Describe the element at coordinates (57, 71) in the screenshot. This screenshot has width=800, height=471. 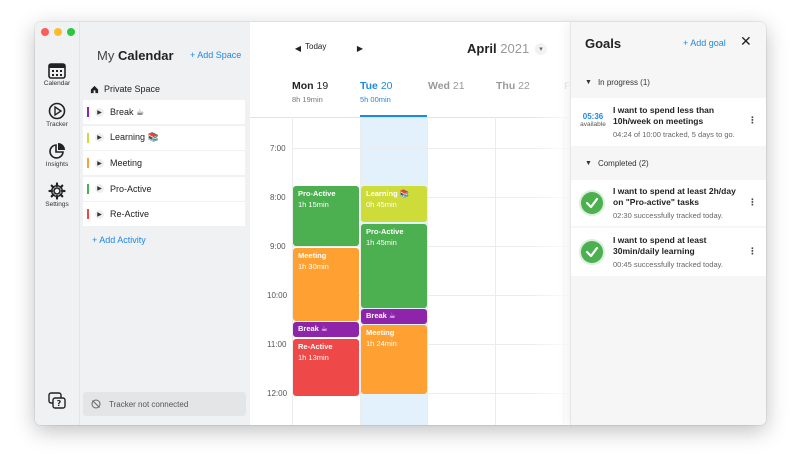
I see `calendar-icon` at that location.